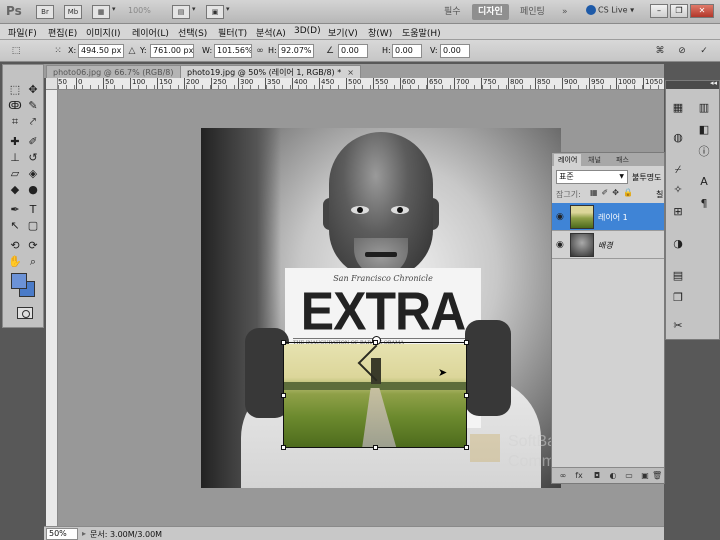 The height and width of the screenshot is (540, 720). Describe the element at coordinates (15, 106) in the screenshot. I see `lasso-tool-icon: ↂ` at that location.